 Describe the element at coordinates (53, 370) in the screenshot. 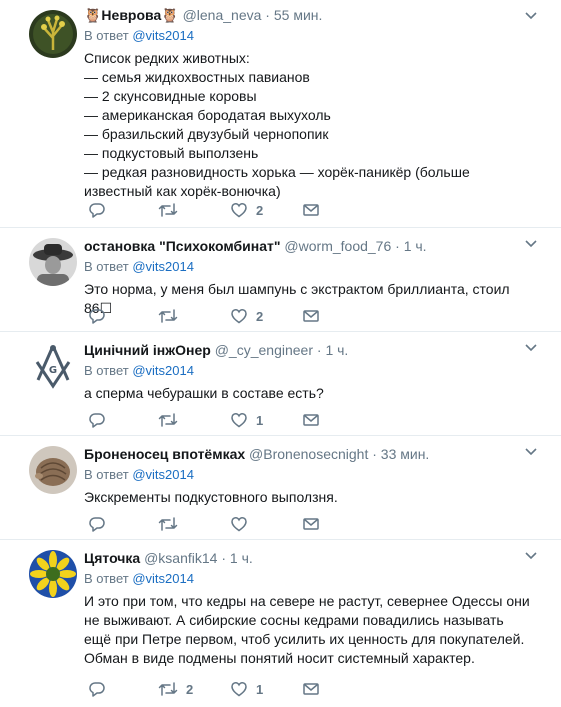

I see `svg-text: G` at that location.